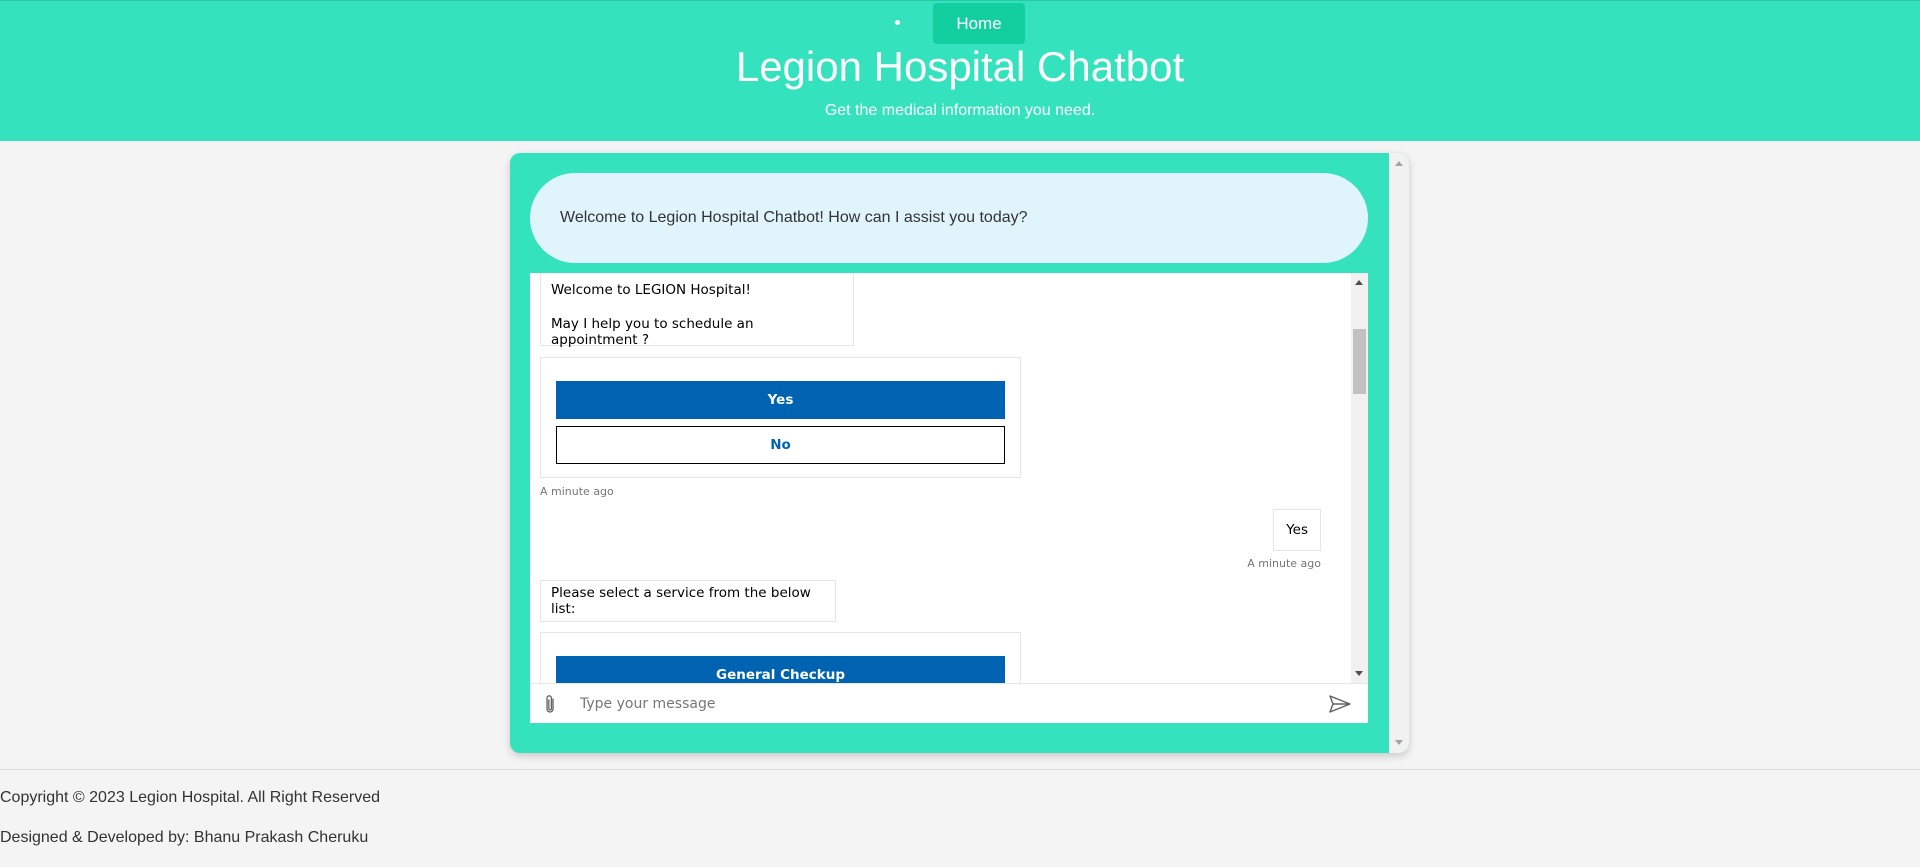 The image size is (1920, 867). What do you see at coordinates (551, 705) in the screenshot?
I see `paperclip-icon` at bounding box center [551, 705].